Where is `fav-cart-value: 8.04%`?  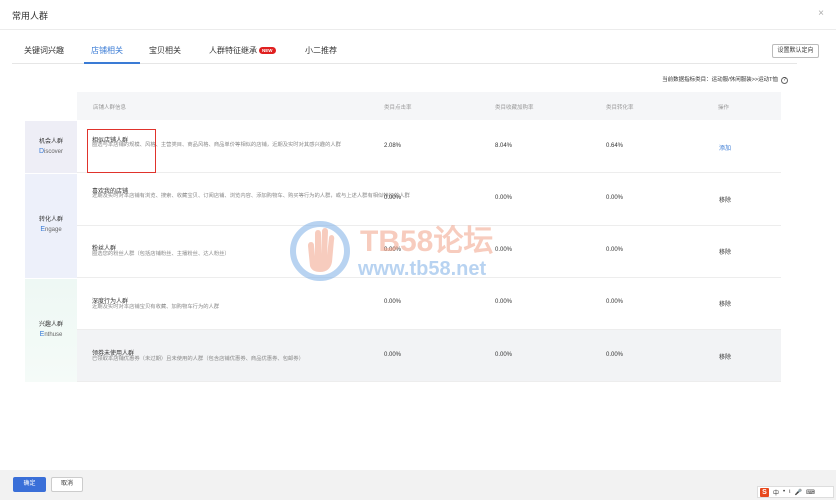 fav-cart-value: 8.04% is located at coordinates (504, 146).